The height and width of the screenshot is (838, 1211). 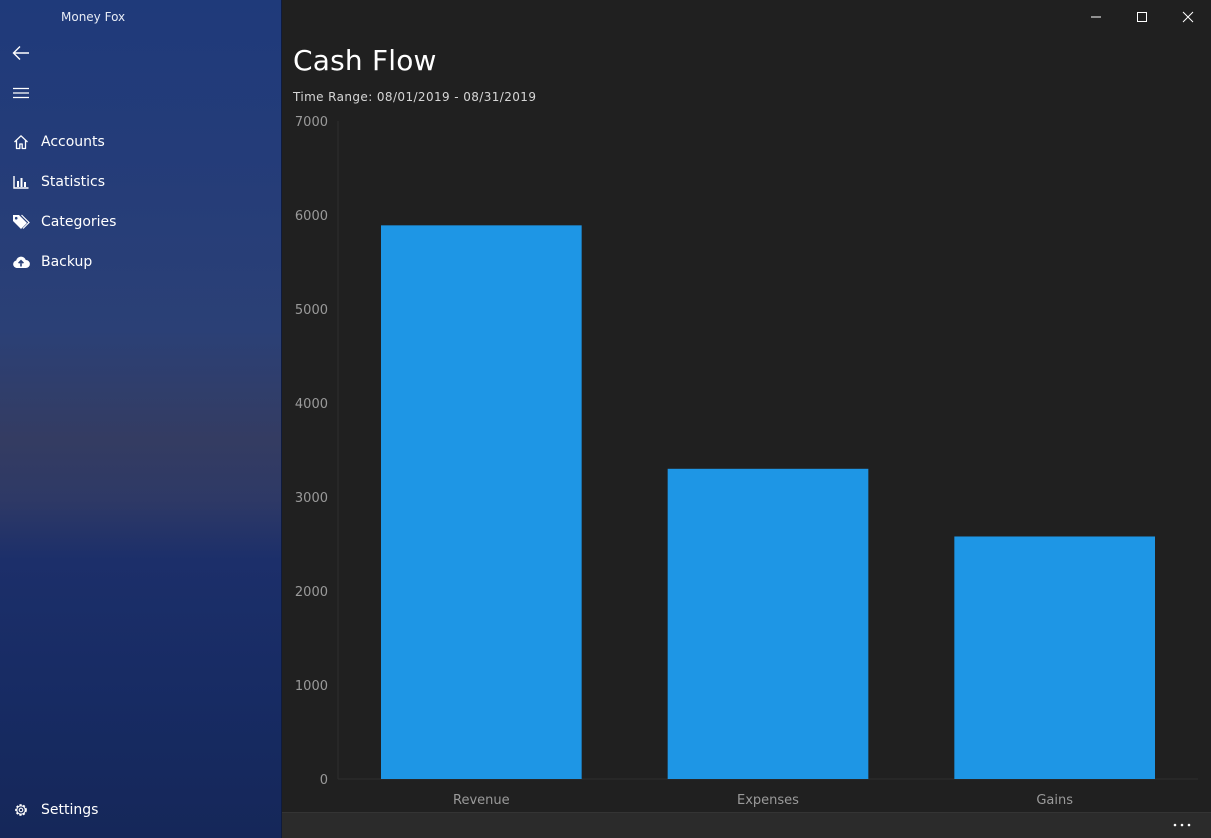 I want to click on nav-item-label: Categories, so click(x=79, y=222).